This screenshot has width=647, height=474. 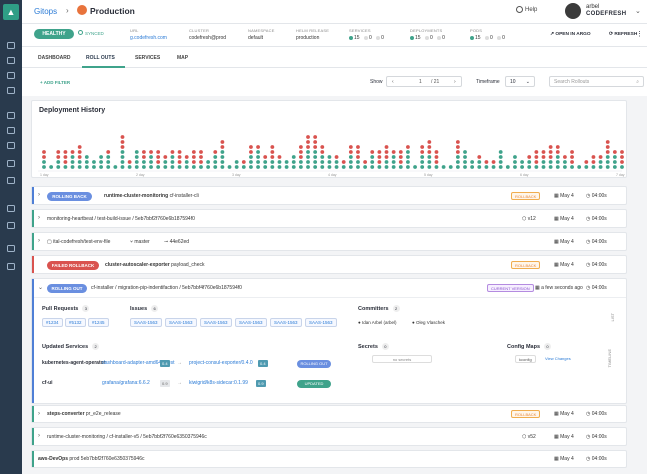 What do you see at coordinates (39, 436) in the screenshot?
I see `chevron-right-icon: ›` at bounding box center [39, 436].